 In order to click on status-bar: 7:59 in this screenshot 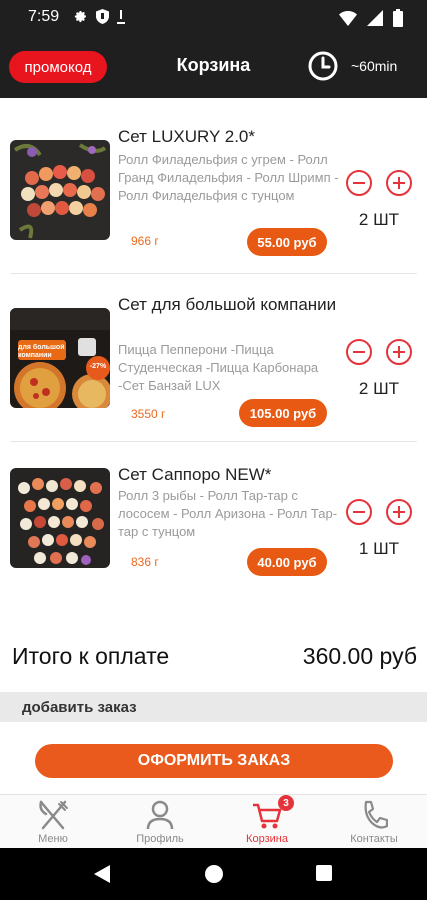, I will do `click(213, 18)`.